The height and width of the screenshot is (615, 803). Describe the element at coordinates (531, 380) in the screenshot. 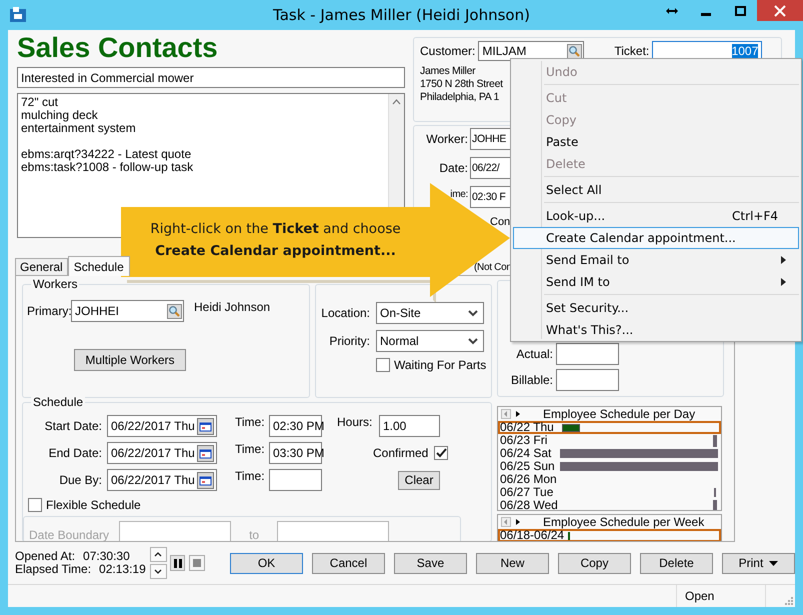

I see `field-label: Billable:` at that location.